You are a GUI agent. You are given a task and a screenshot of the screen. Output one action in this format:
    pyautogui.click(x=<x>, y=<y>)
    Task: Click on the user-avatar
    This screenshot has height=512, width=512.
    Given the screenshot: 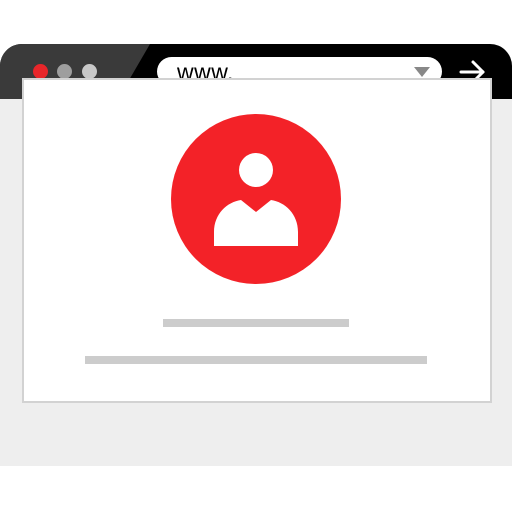 What is the action you would take?
    pyautogui.click(x=256, y=199)
    